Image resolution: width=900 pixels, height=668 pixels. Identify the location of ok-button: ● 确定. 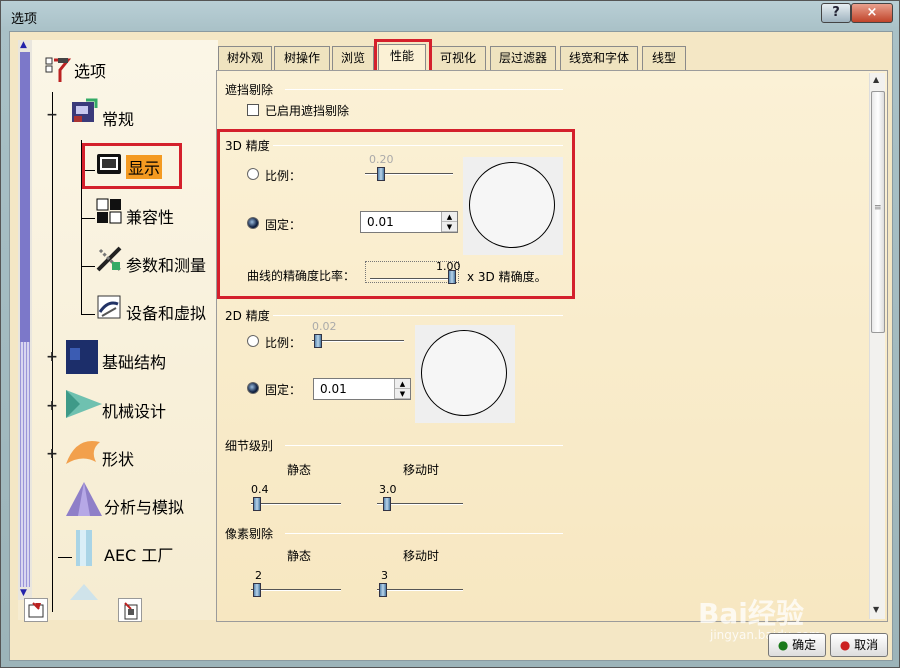
(797, 645).